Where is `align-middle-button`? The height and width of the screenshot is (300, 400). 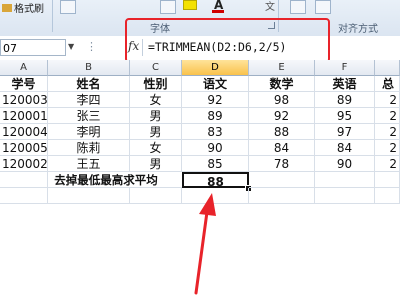 align-middle-button is located at coordinates (323, 7).